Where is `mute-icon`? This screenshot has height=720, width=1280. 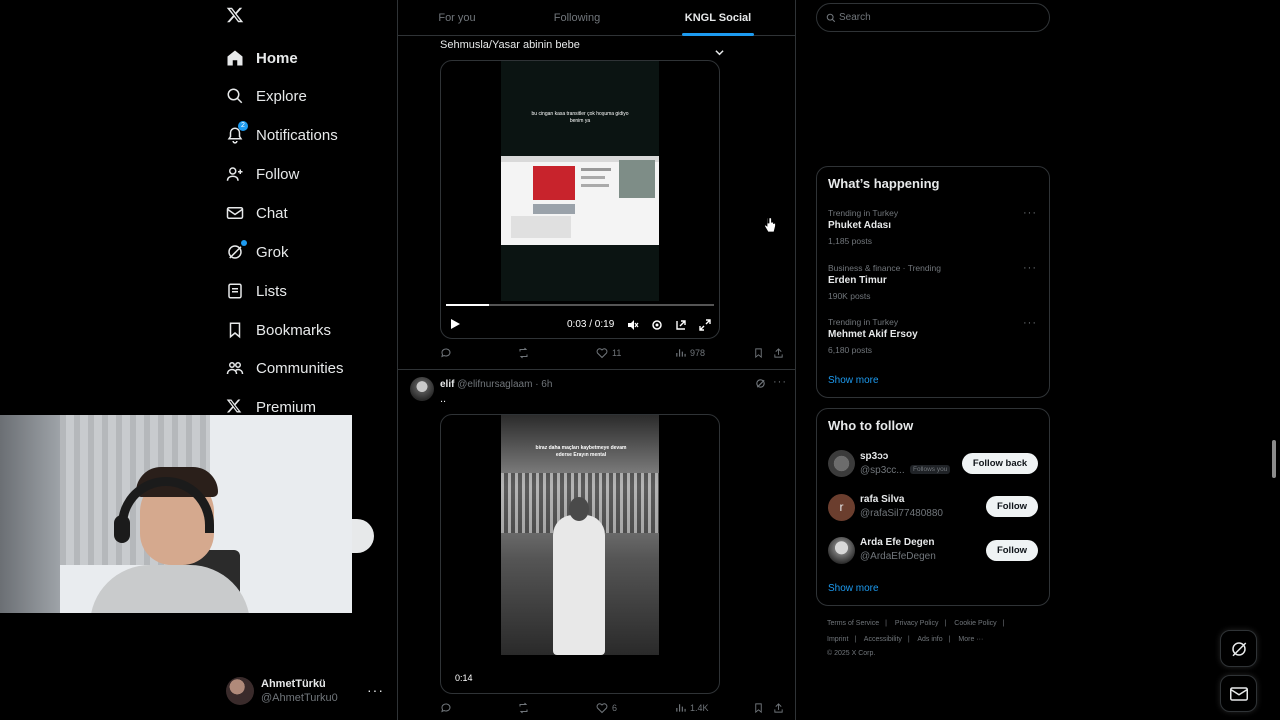
mute-icon is located at coordinates (633, 325).